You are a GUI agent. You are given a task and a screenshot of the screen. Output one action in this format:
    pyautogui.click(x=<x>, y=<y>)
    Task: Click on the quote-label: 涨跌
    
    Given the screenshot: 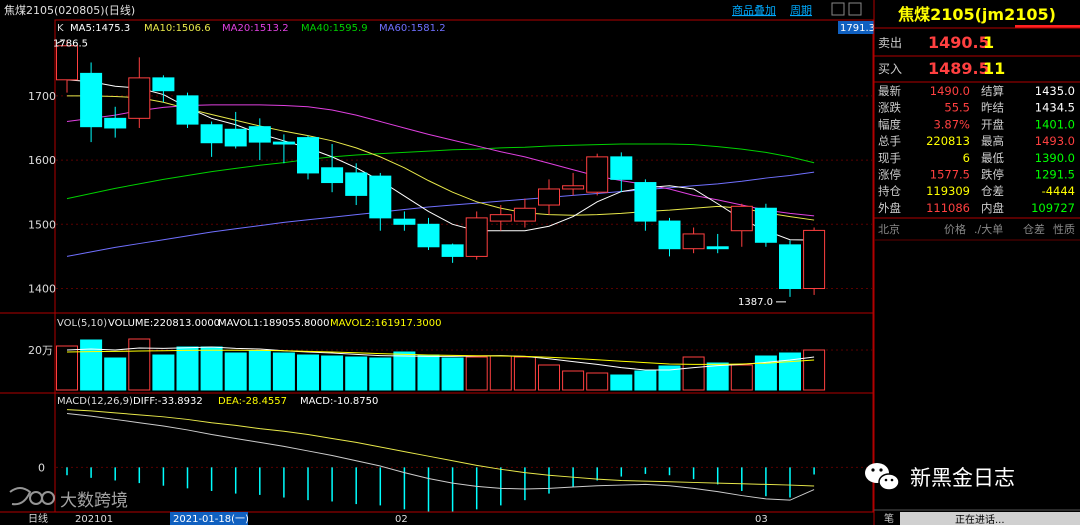 What is the action you would take?
    pyautogui.click(x=889, y=108)
    